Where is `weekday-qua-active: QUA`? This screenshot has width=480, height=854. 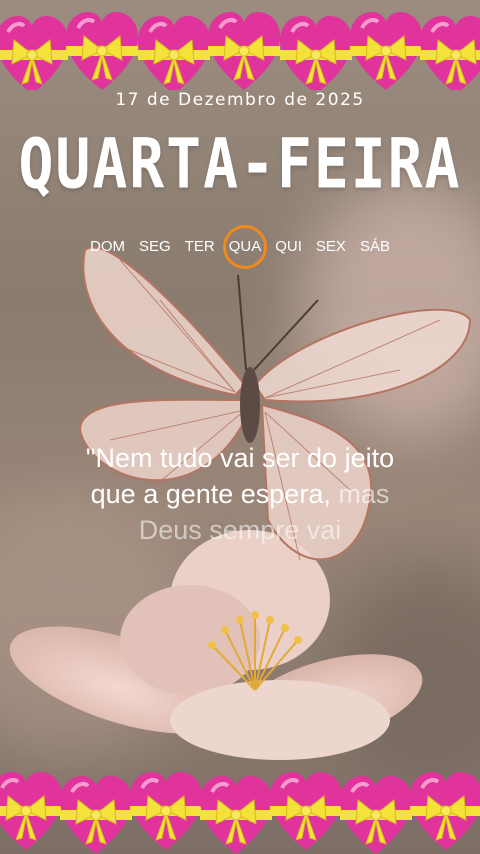
weekday-qua-active: QUA is located at coordinates (245, 247).